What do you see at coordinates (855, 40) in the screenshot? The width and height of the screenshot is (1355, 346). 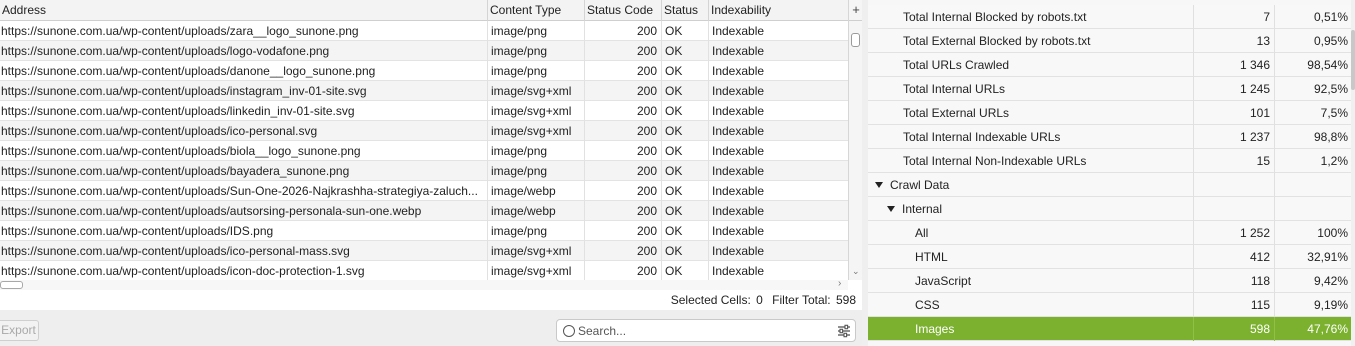 I see `vertical-scroll-thumb` at bounding box center [855, 40].